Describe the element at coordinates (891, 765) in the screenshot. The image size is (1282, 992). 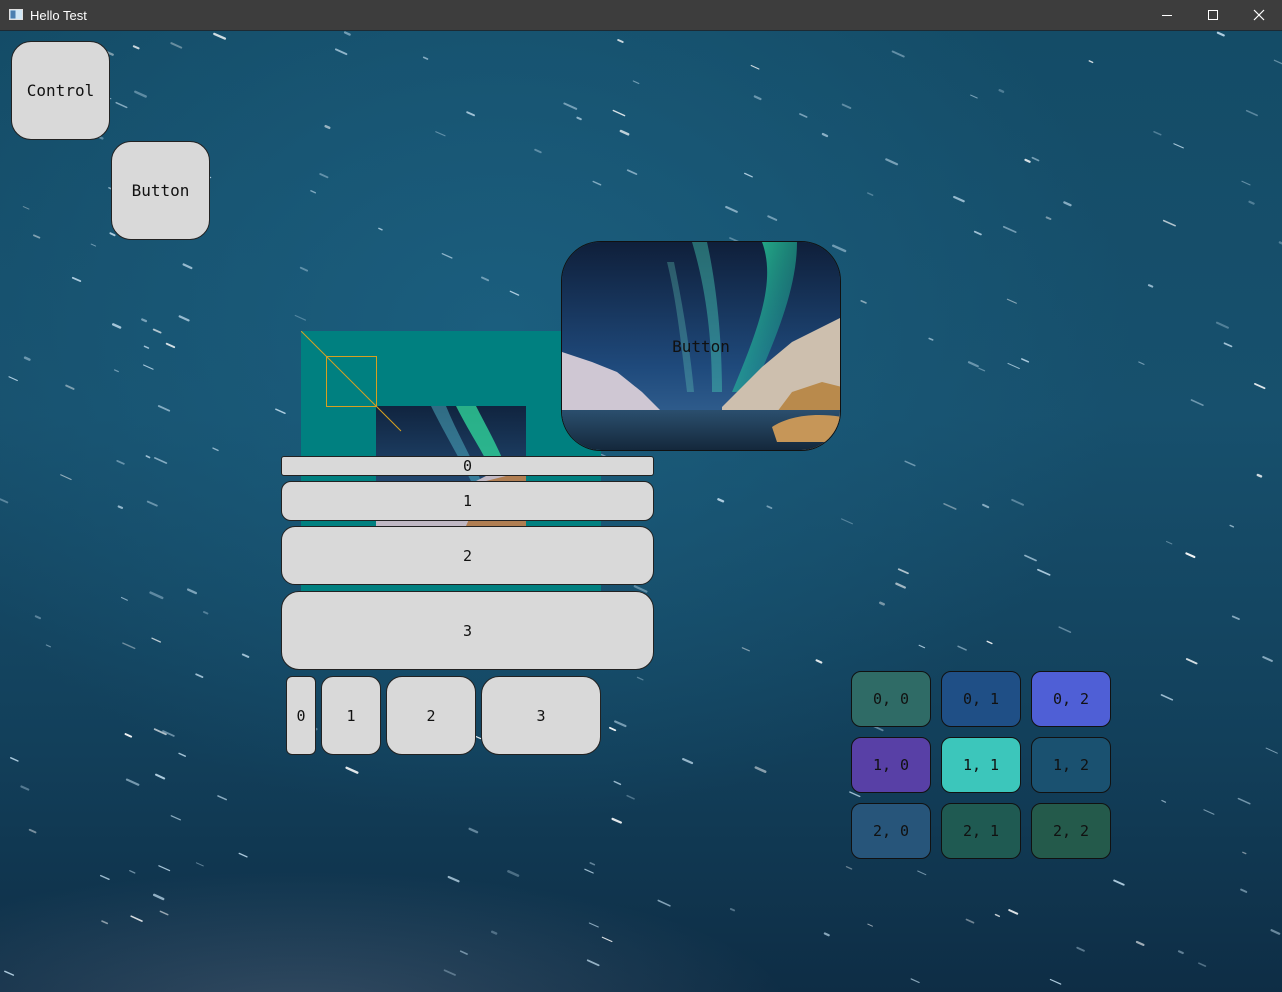
I see `grid-cell: 1, 0` at that location.